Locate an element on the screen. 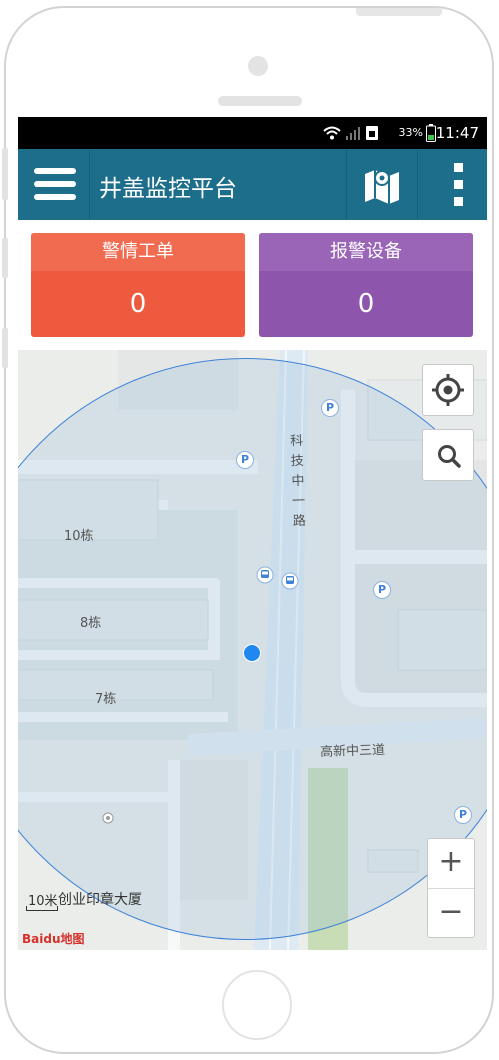 This screenshot has height=1060, width=499. more-options-button is located at coordinates (458, 184).